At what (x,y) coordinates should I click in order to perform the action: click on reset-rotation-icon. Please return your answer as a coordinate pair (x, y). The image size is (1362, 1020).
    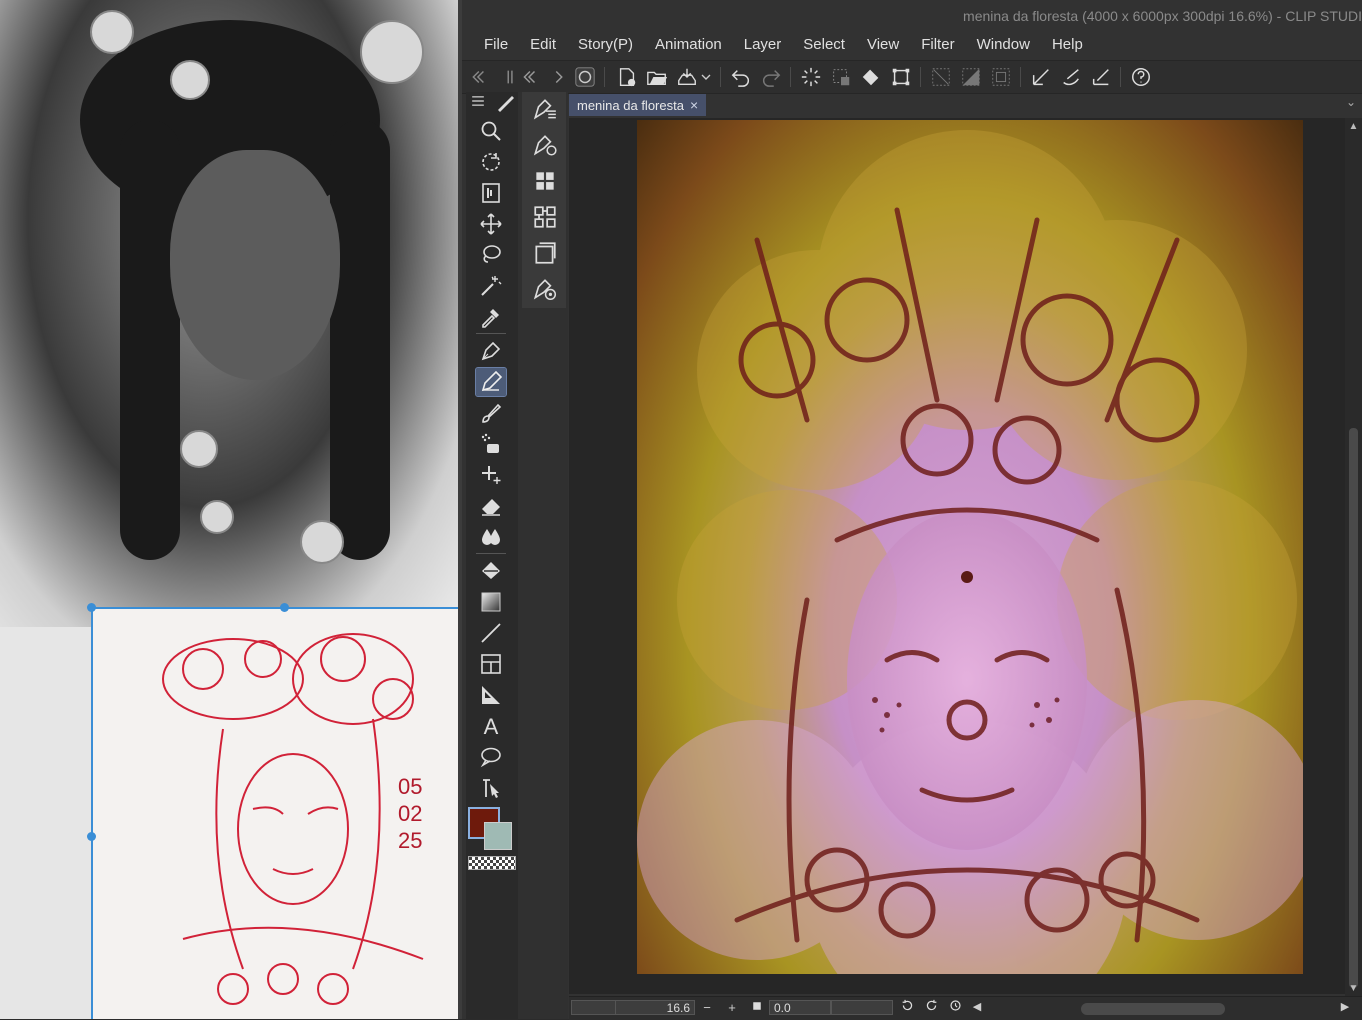
    Looking at the image, I should click on (955, 1007).